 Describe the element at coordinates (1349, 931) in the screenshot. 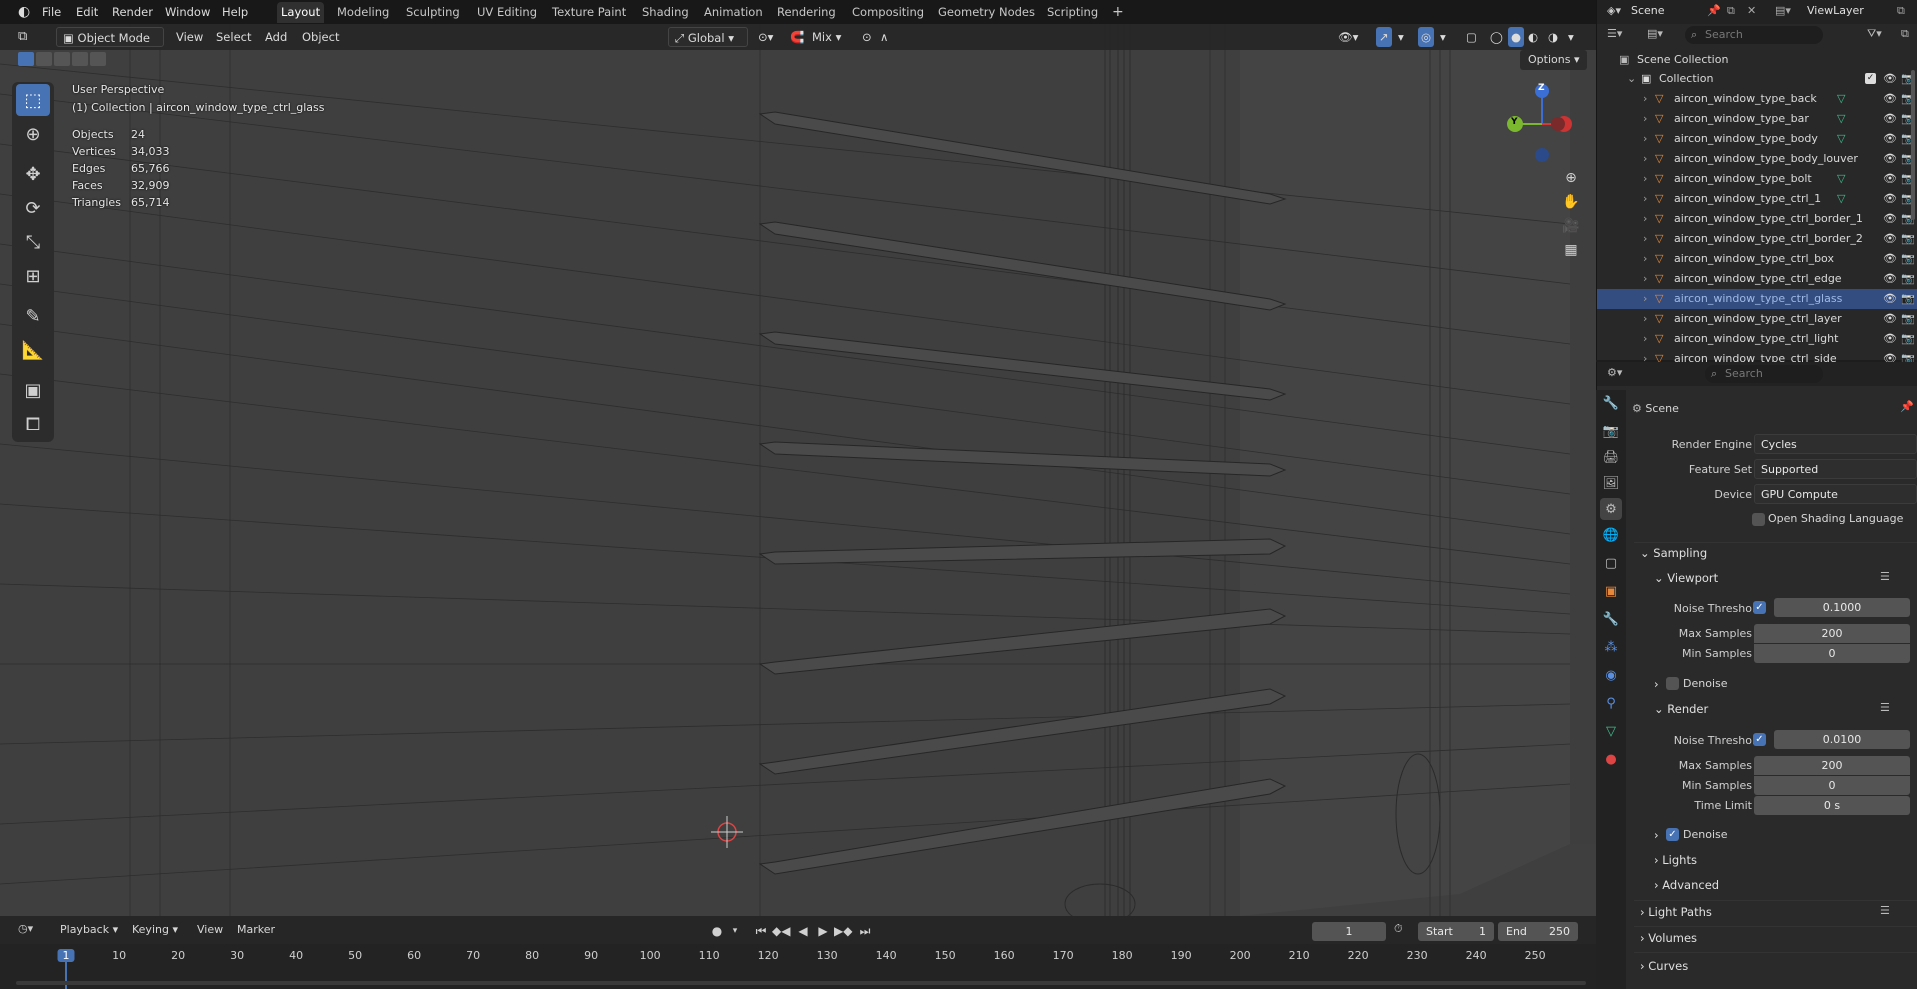

I see `current-frame-field: 1` at that location.